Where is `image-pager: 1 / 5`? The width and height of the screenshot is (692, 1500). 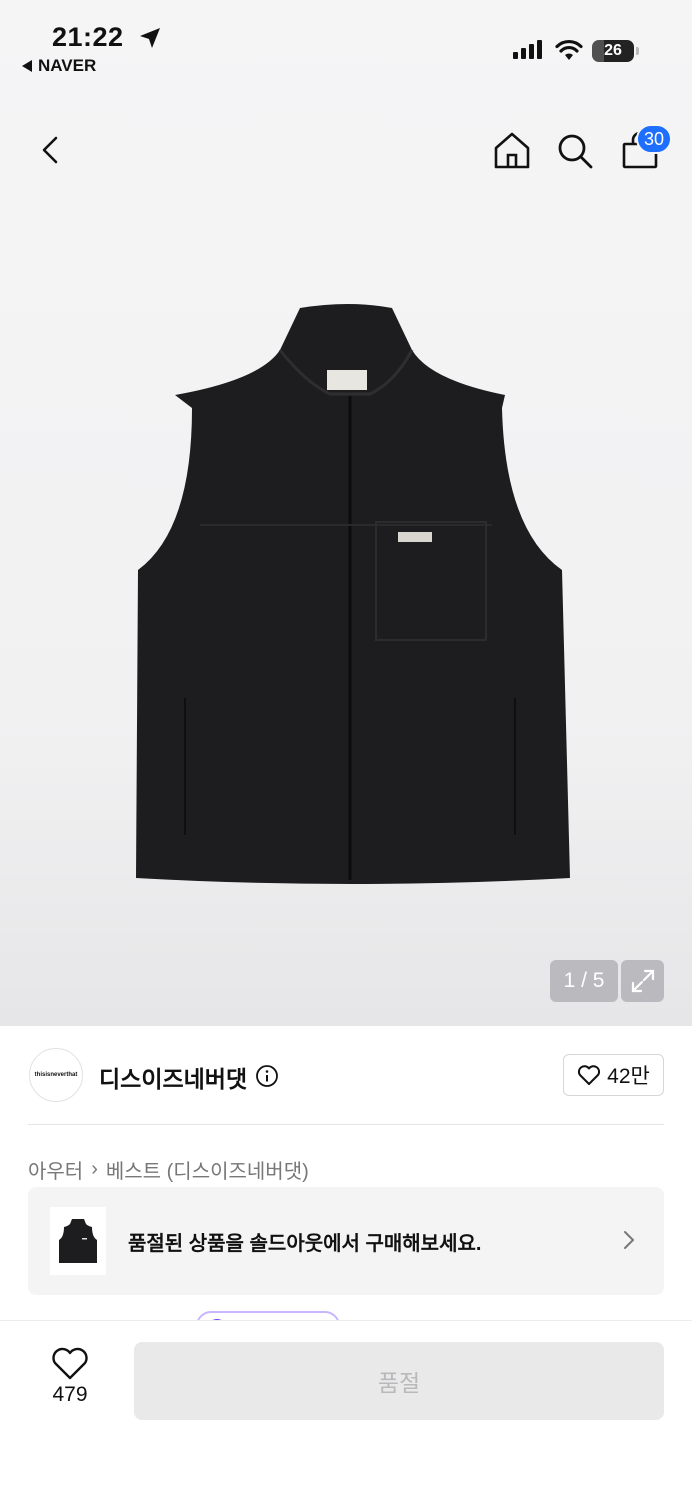
image-pager: 1 / 5 is located at coordinates (584, 981).